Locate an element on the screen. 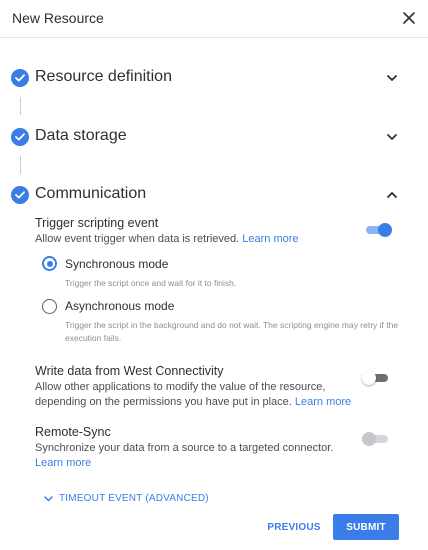  dialog-header: New Resource is located at coordinates (214, 19).